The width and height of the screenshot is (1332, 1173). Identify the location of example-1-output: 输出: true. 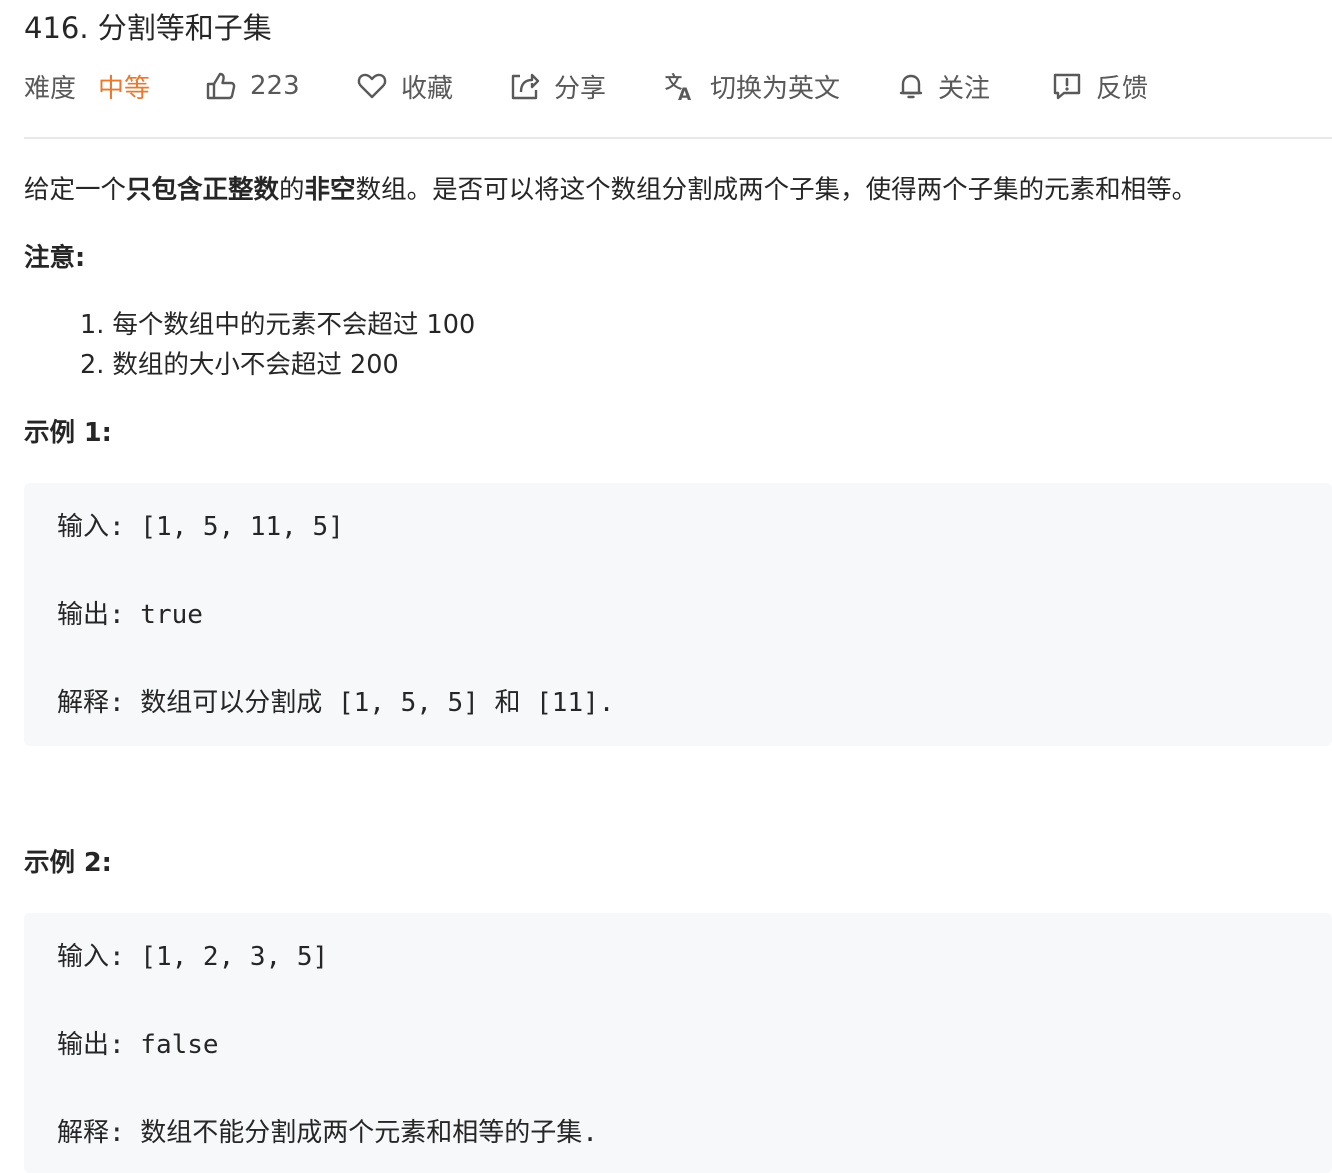
(130, 615).